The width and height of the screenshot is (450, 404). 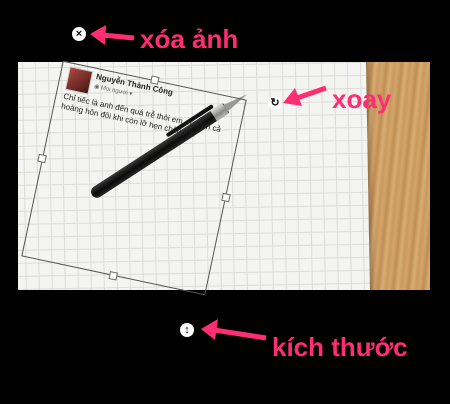 What do you see at coordinates (362, 99) in the screenshot?
I see `annotation-rotate: xoay` at bounding box center [362, 99].